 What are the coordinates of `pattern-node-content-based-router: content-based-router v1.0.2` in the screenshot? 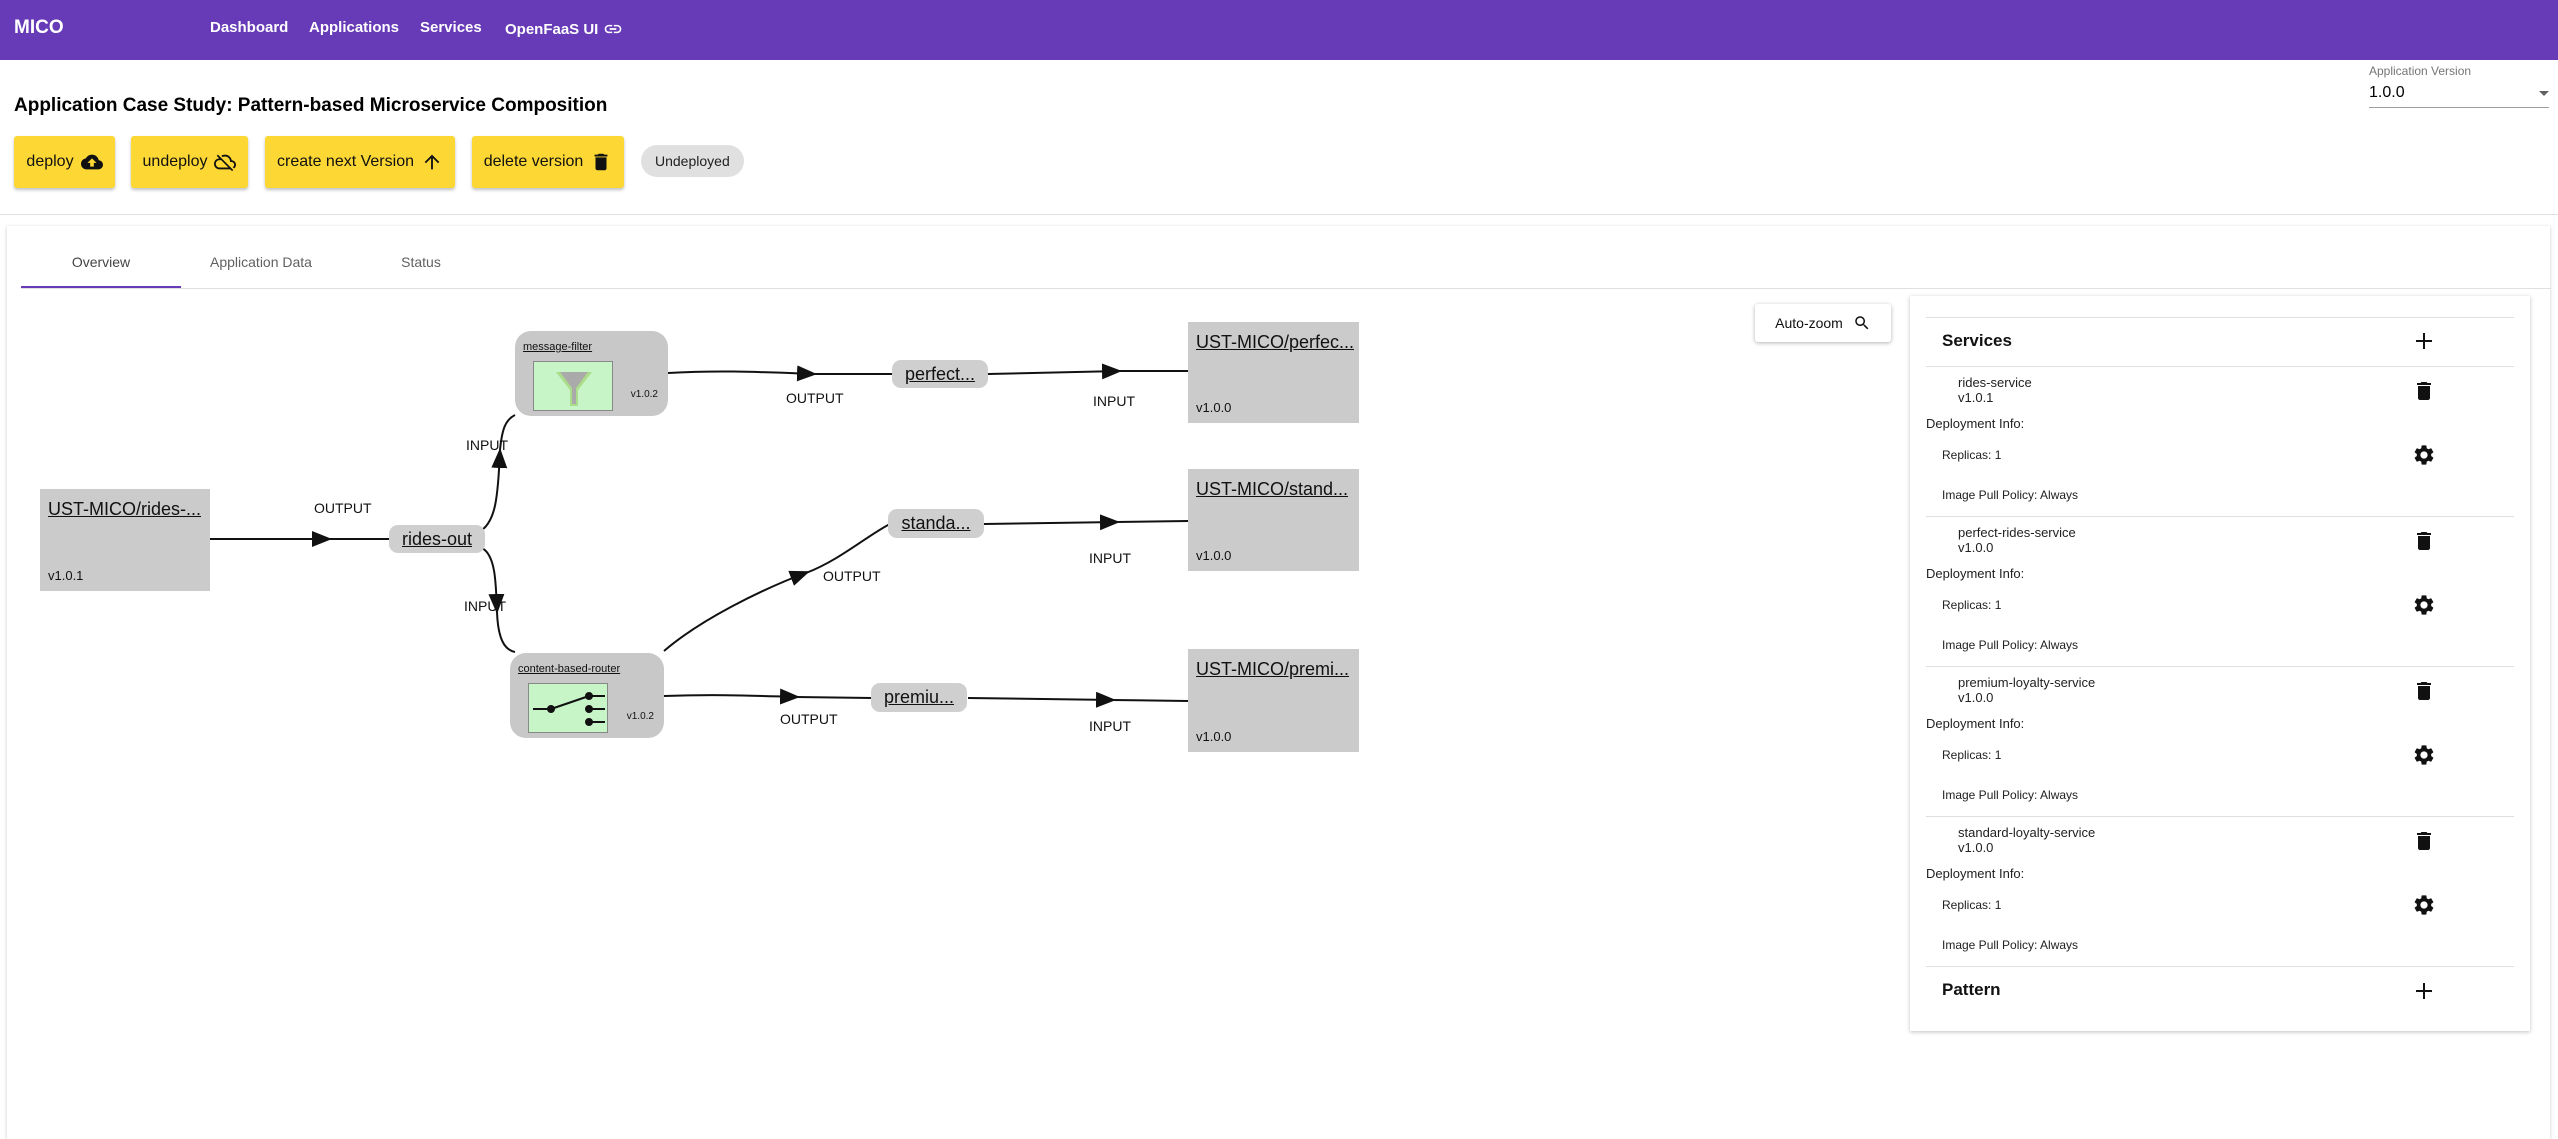 It's located at (587, 695).